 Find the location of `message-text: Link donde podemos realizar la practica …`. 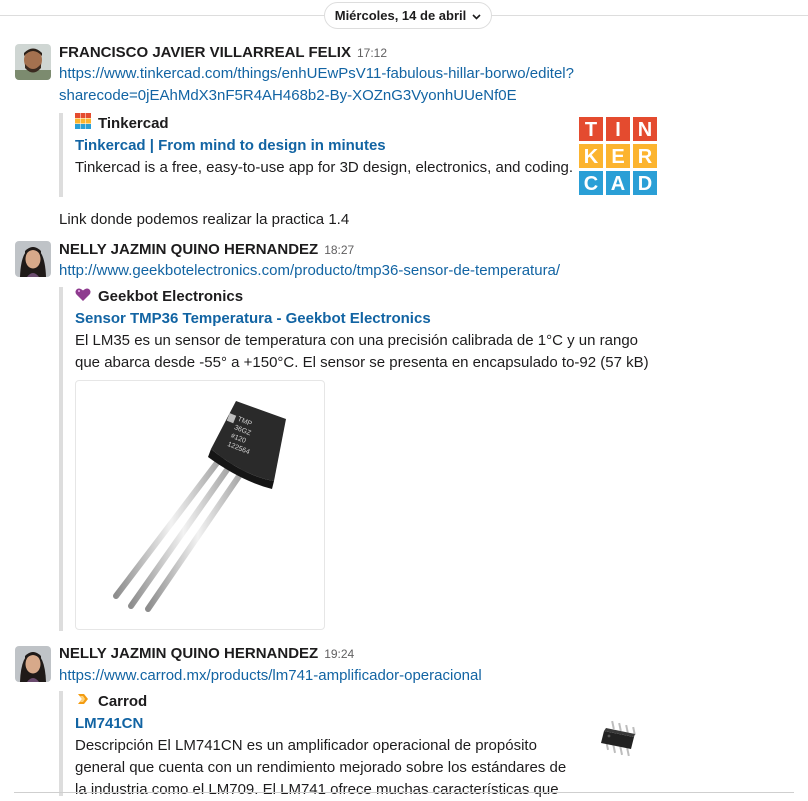

message-text: Link donde podemos realizar la practica … is located at coordinates (204, 219).